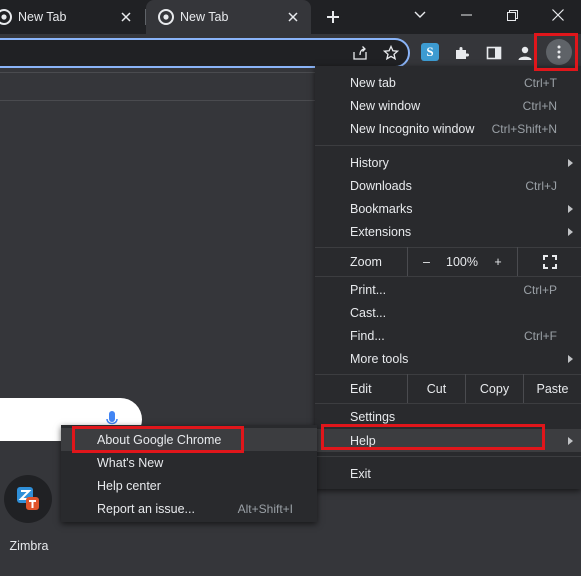 The height and width of the screenshot is (576, 581). What do you see at coordinates (541, 185) in the screenshot?
I see `menu-item-shortcut: Ctrl+J` at bounding box center [541, 185].